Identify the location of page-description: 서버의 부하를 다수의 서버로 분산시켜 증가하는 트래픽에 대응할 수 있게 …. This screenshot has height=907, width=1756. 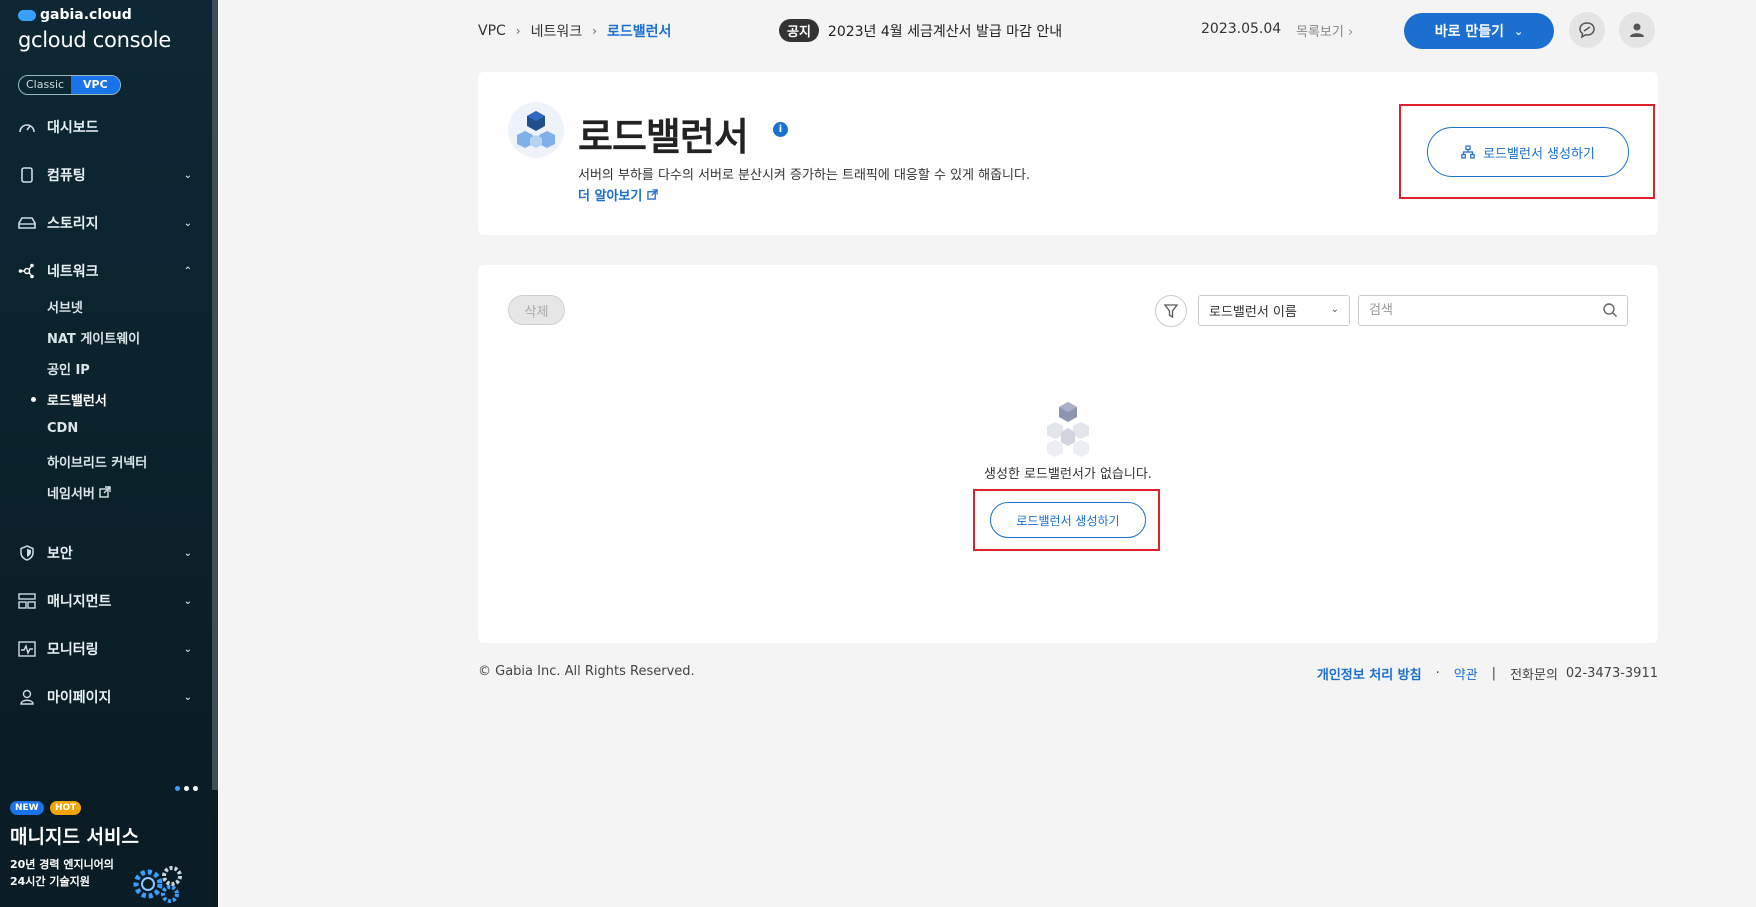
(804, 175).